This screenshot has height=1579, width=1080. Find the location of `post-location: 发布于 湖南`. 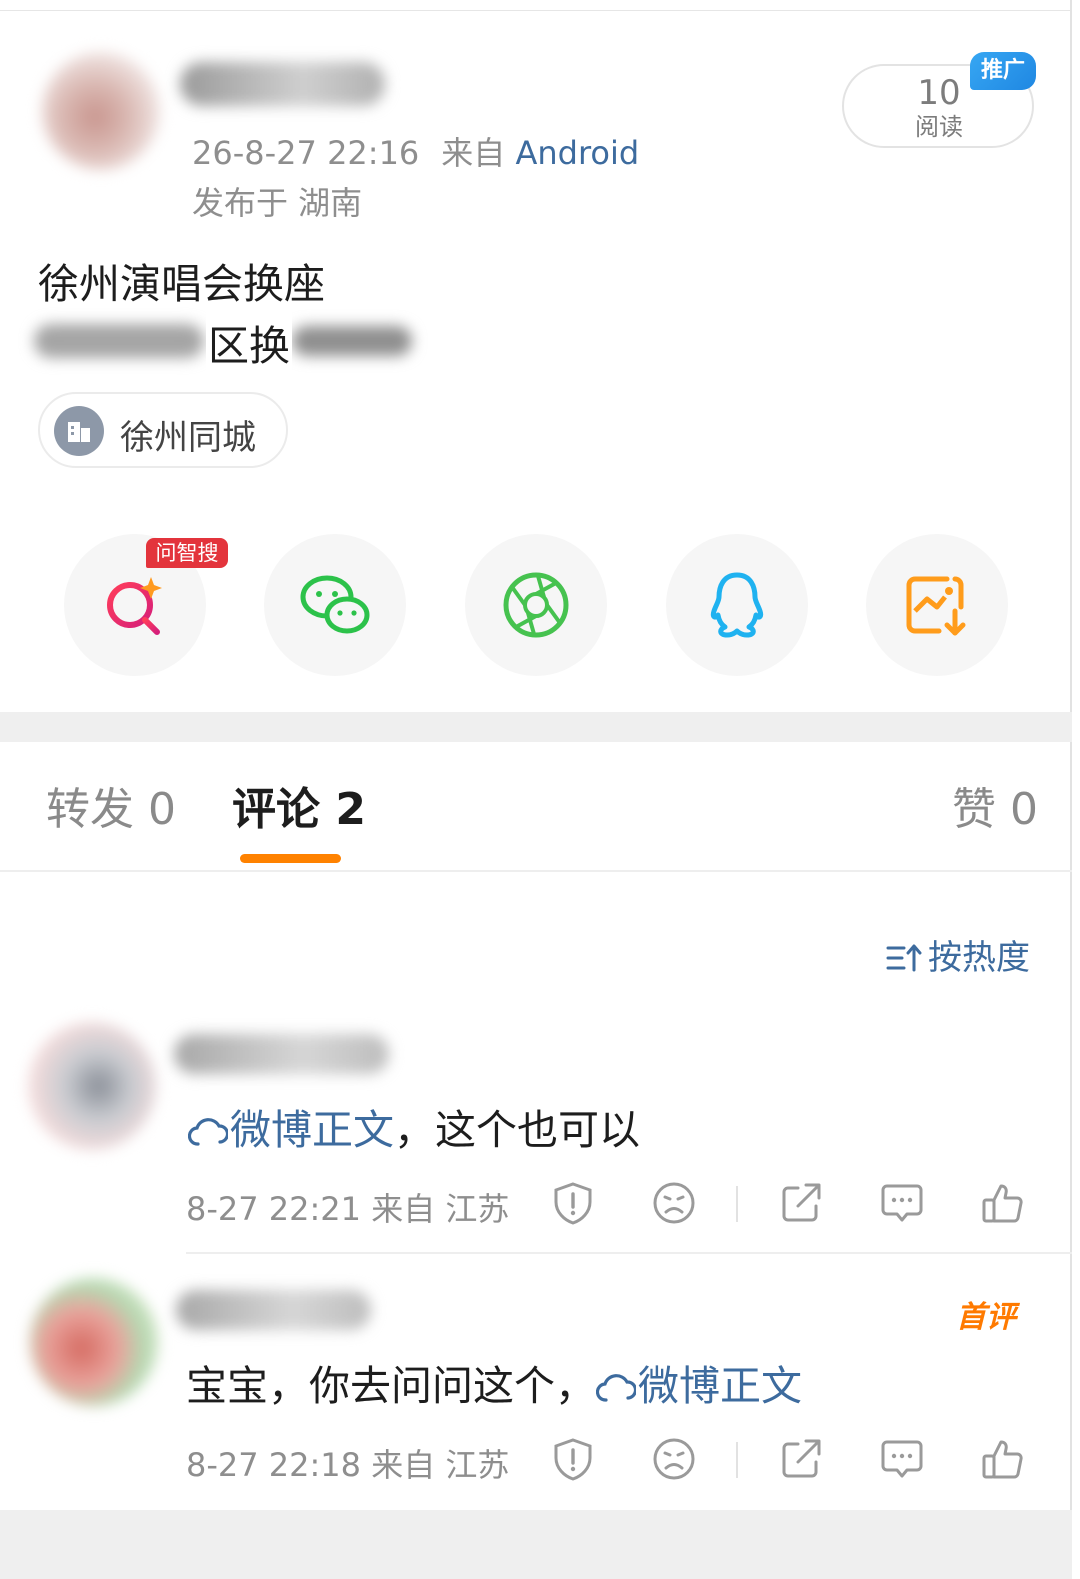

post-location: 发布于 湖南 is located at coordinates (277, 203).